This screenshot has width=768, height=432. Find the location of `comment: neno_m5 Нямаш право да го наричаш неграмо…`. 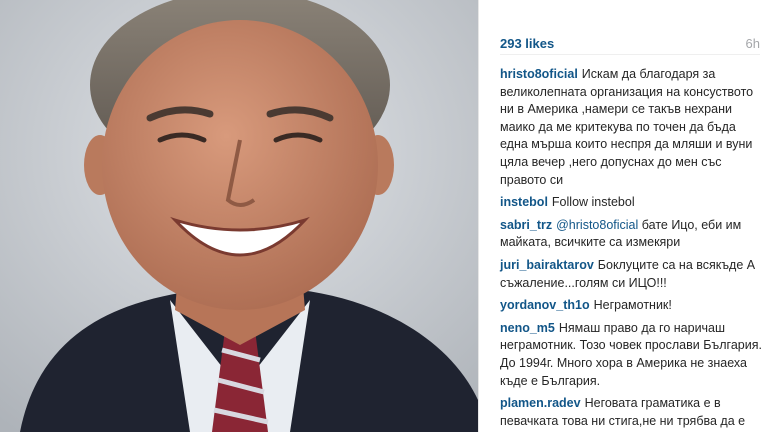

comment: neno_m5 Нямаш право да го наричаш неграмо… is located at coordinates (631, 355).